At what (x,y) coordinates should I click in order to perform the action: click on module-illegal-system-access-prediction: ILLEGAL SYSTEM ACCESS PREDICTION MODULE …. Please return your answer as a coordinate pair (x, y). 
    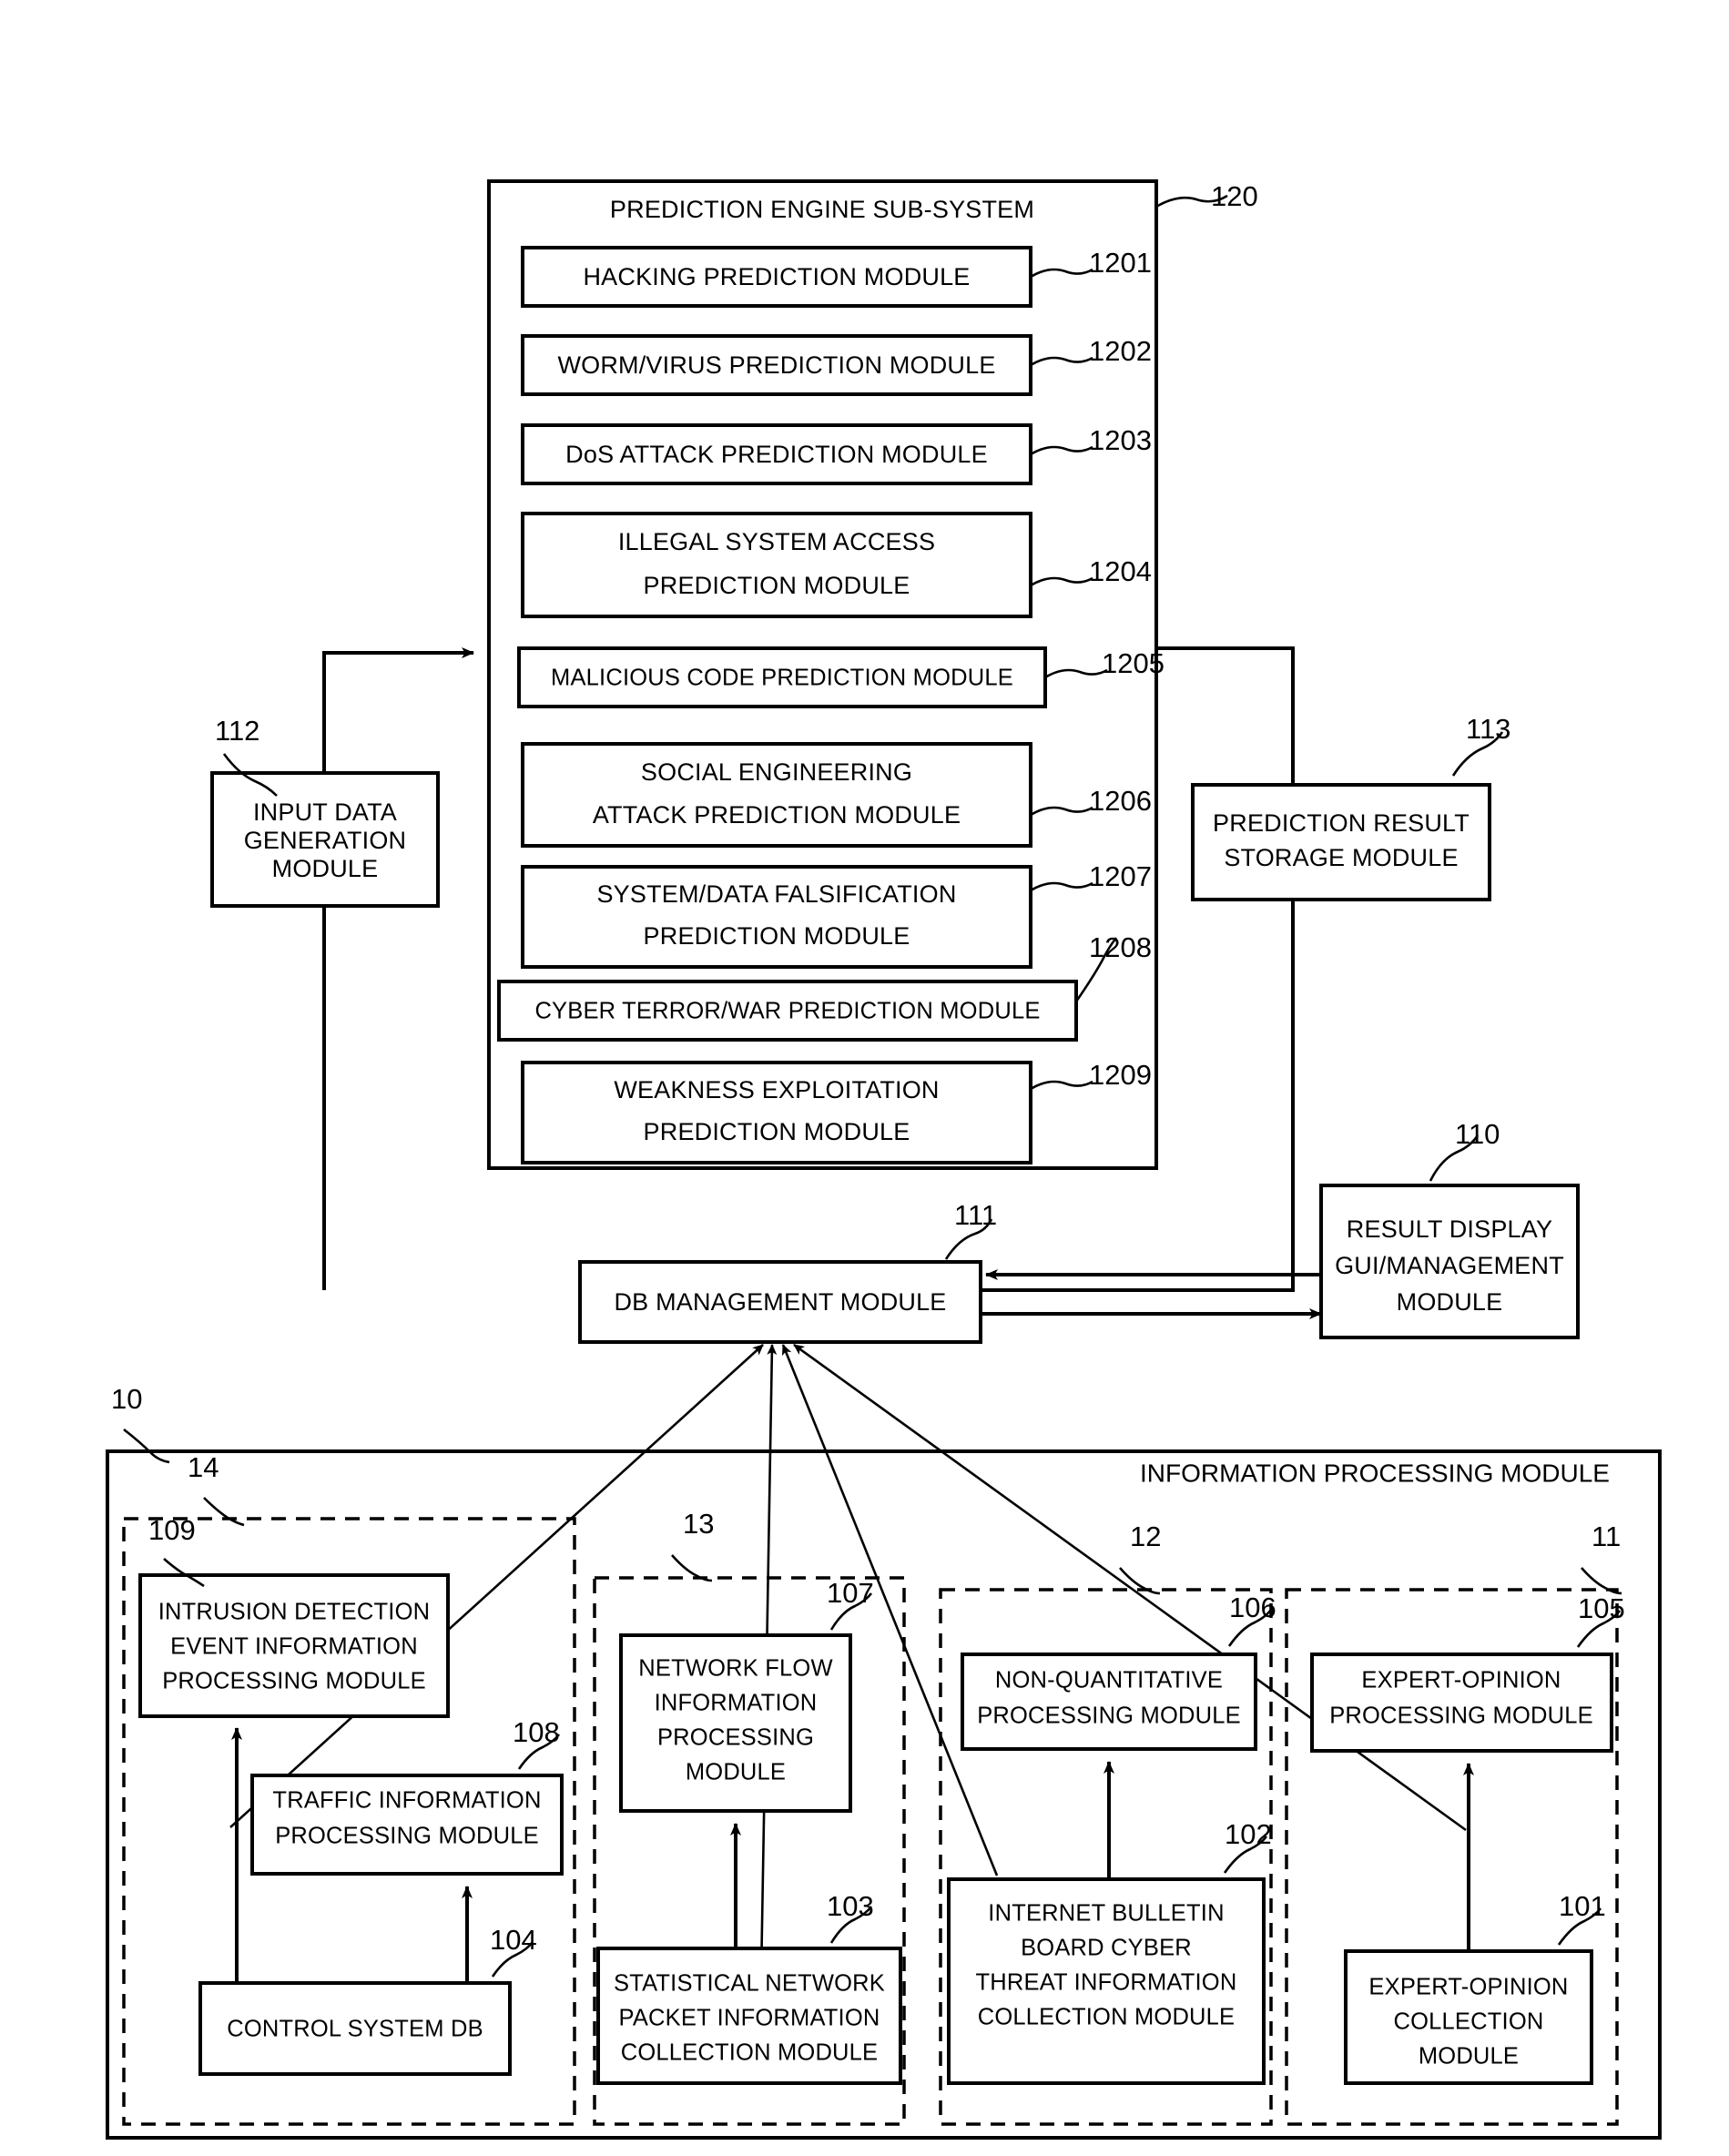
    Looking at the image, I should click on (837, 565).